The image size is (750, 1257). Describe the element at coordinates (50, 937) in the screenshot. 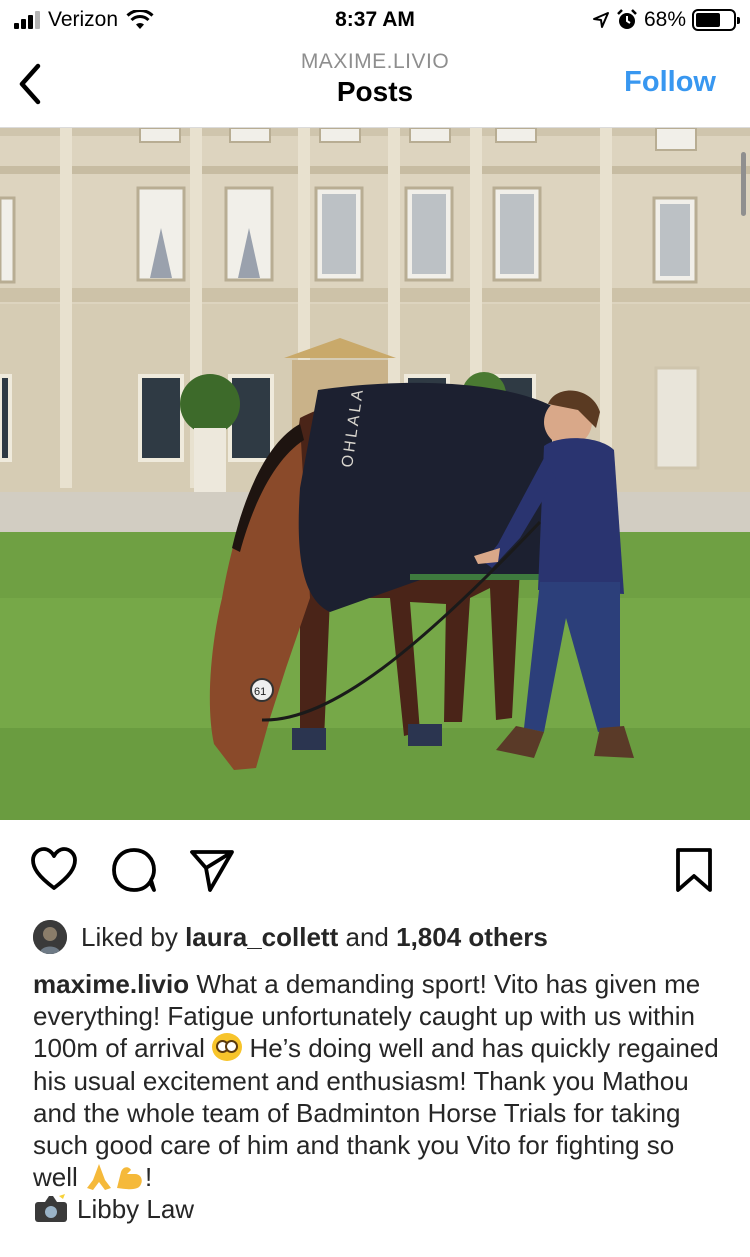

I see `avatar` at that location.